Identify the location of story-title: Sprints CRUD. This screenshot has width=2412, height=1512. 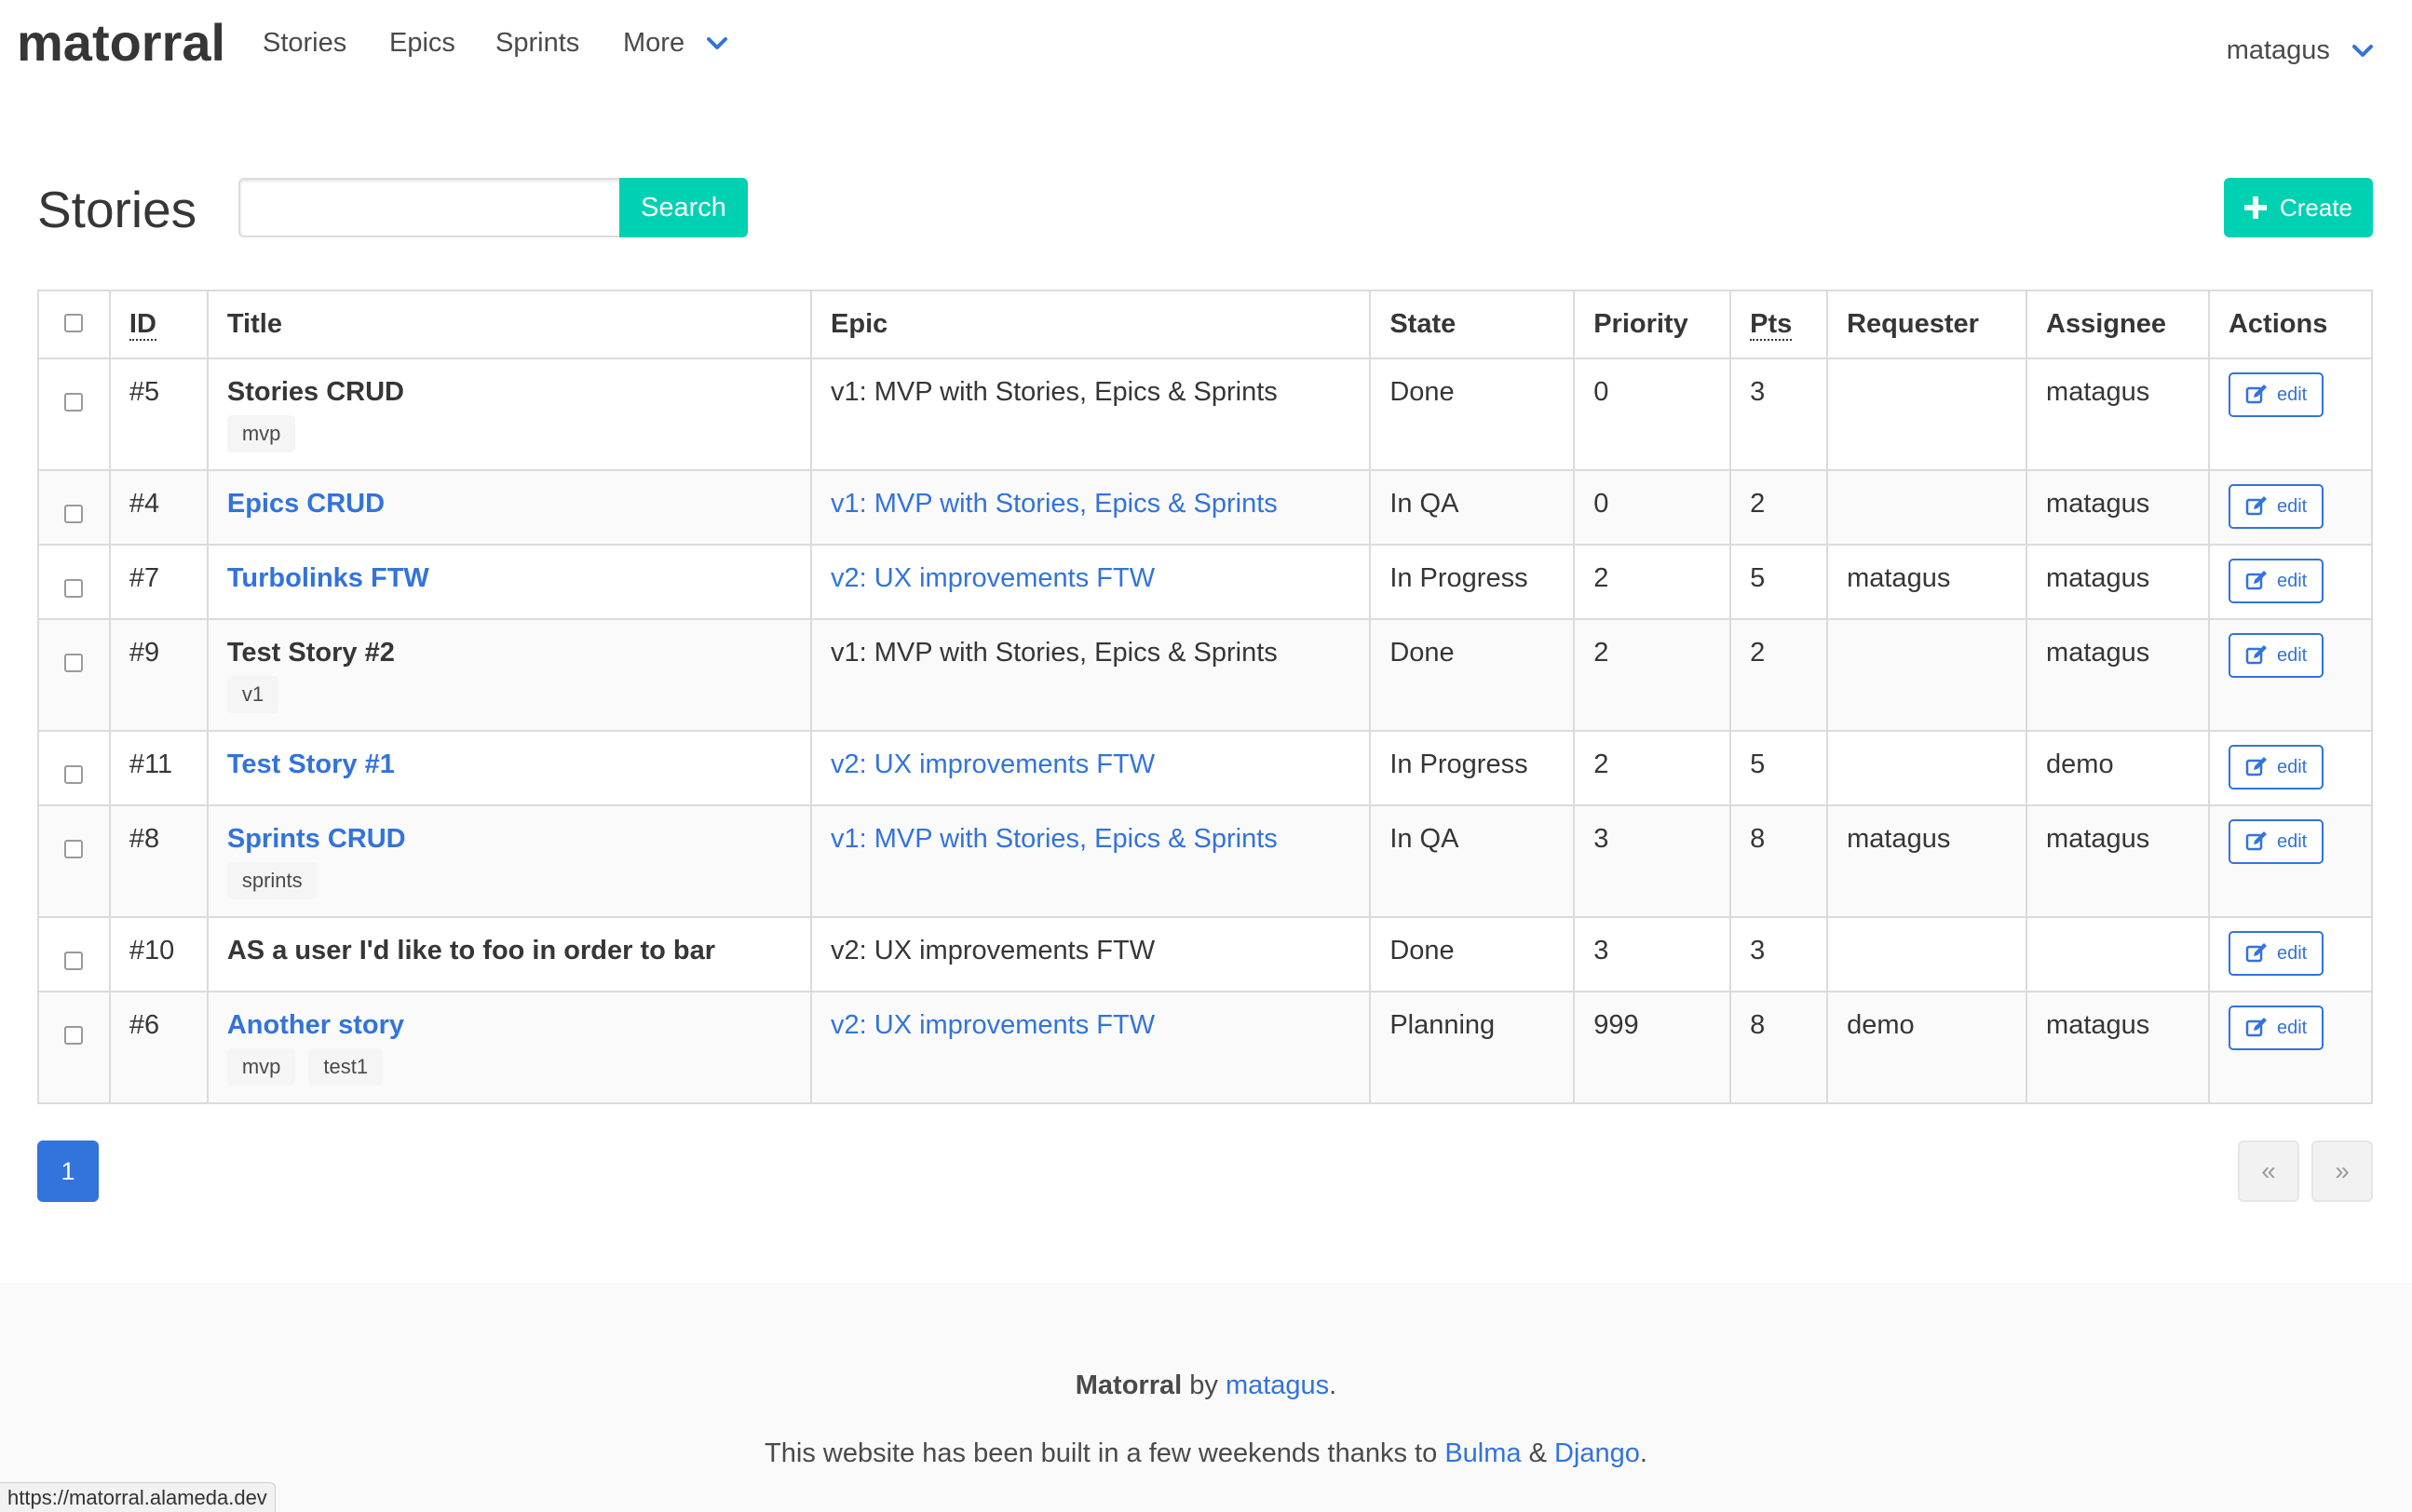
(510, 839).